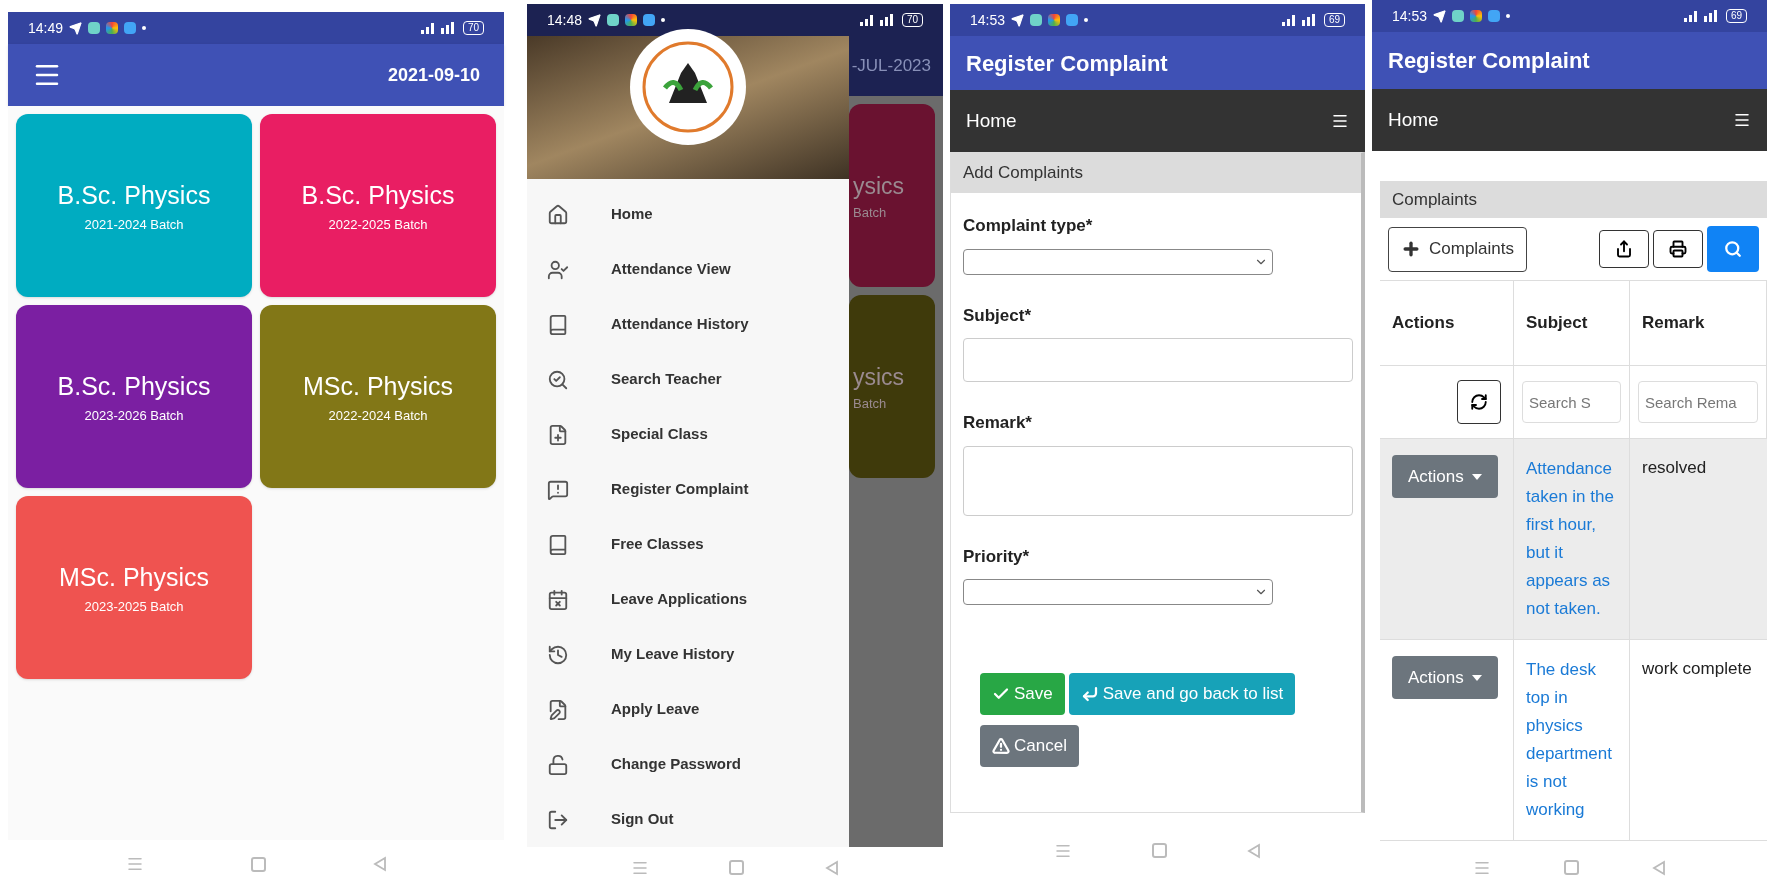 The image size is (1767, 888). What do you see at coordinates (1411, 249) in the screenshot?
I see `plus-icon` at bounding box center [1411, 249].